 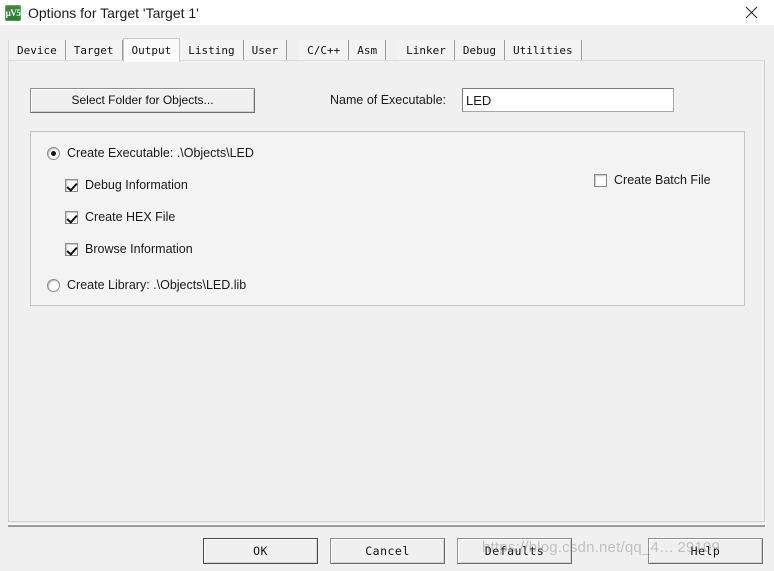 What do you see at coordinates (139, 249) in the screenshot?
I see `browse-information-label: Browse Information` at bounding box center [139, 249].